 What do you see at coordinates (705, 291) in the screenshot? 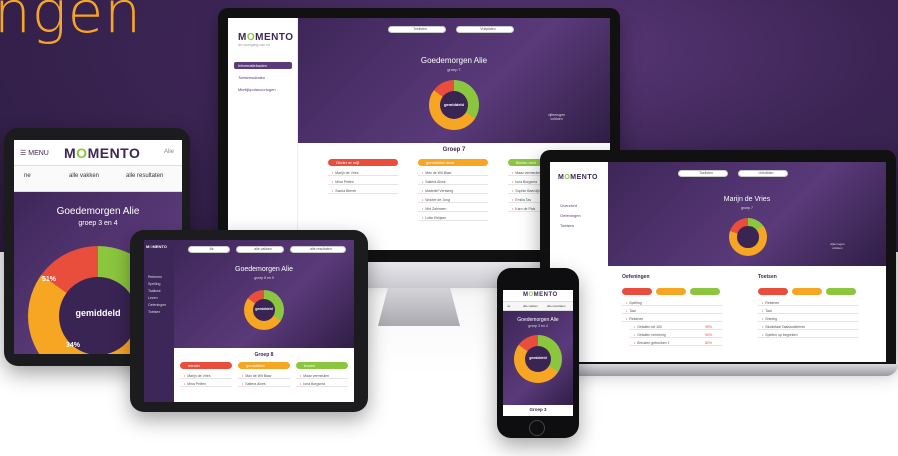
I see `laptop-tag-green` at bounding box center [705, 291].